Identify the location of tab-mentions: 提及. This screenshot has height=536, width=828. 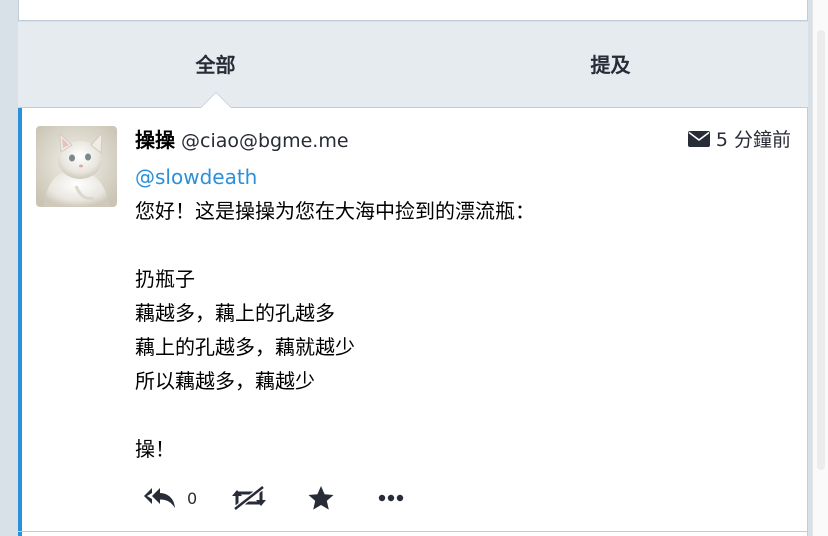
(610, 65).